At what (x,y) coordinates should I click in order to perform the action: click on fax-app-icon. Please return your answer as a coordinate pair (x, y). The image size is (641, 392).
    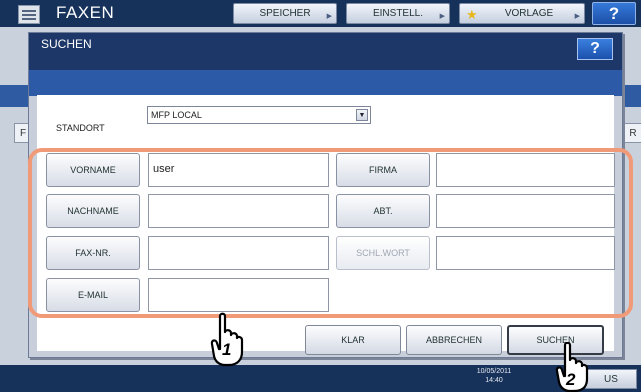
    Looking at the image, I should click on (29, 14).